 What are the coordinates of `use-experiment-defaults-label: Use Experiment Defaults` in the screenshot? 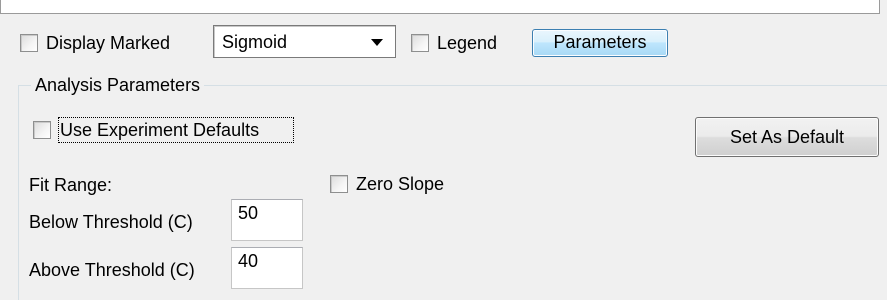 It's located at (159, 130).